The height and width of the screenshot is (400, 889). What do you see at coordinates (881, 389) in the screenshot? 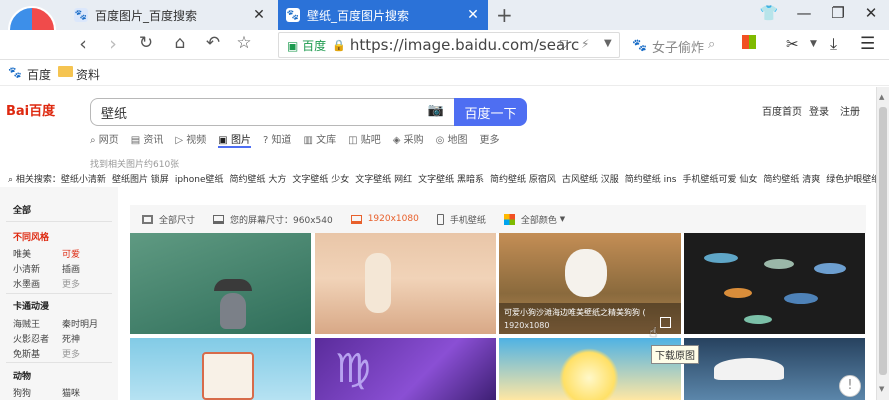
I see `scroll-down-icon: ▼` at bounding box center [881, 389].